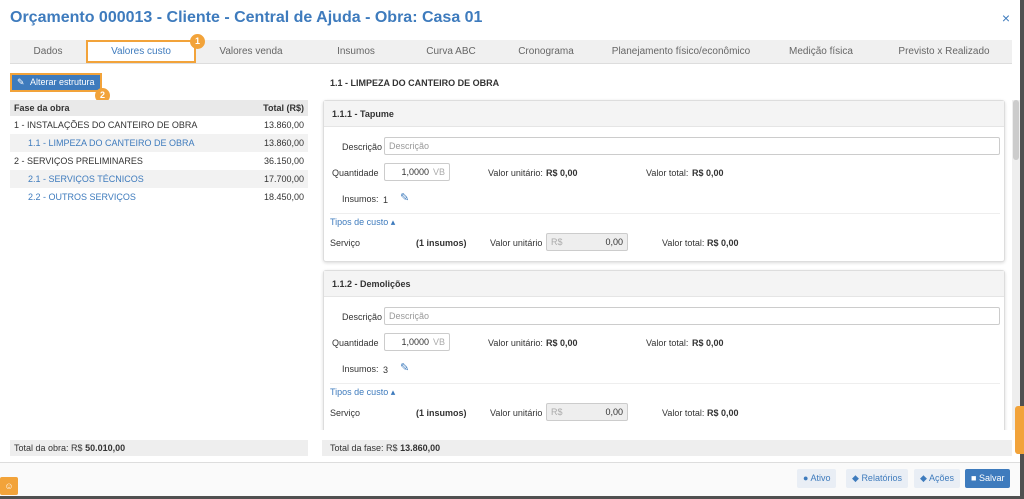 This screenshot has width=1024, height=499. What do you see at coordinates (438, 172) in the screenshot?
I see `qty-unit: VB` at bounding box center [438, 172].